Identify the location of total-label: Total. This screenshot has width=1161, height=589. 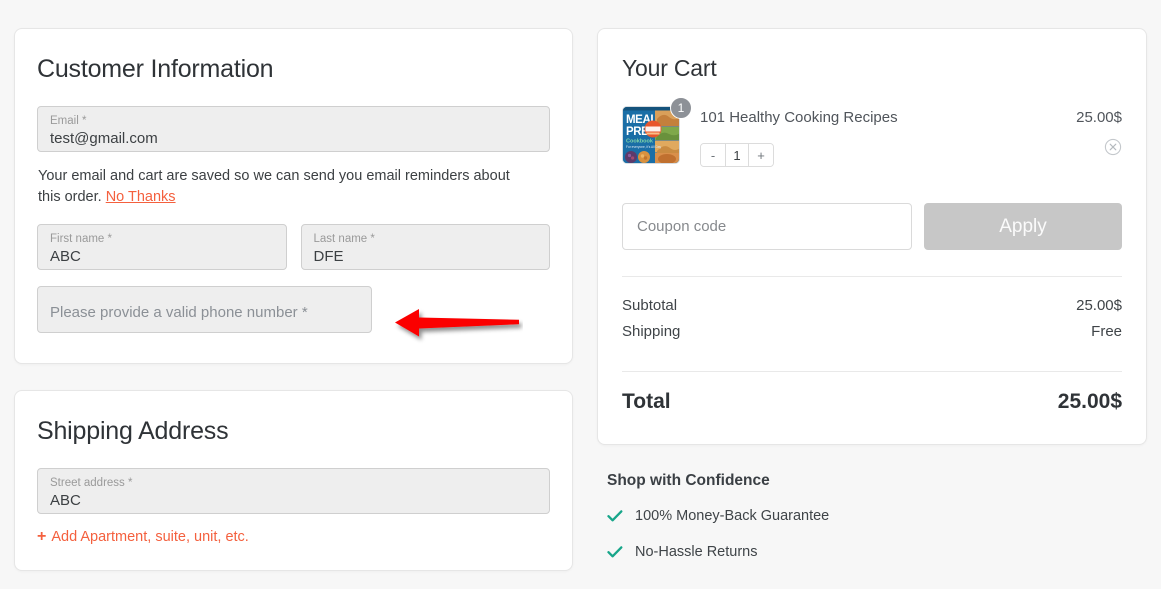
(646, 401).